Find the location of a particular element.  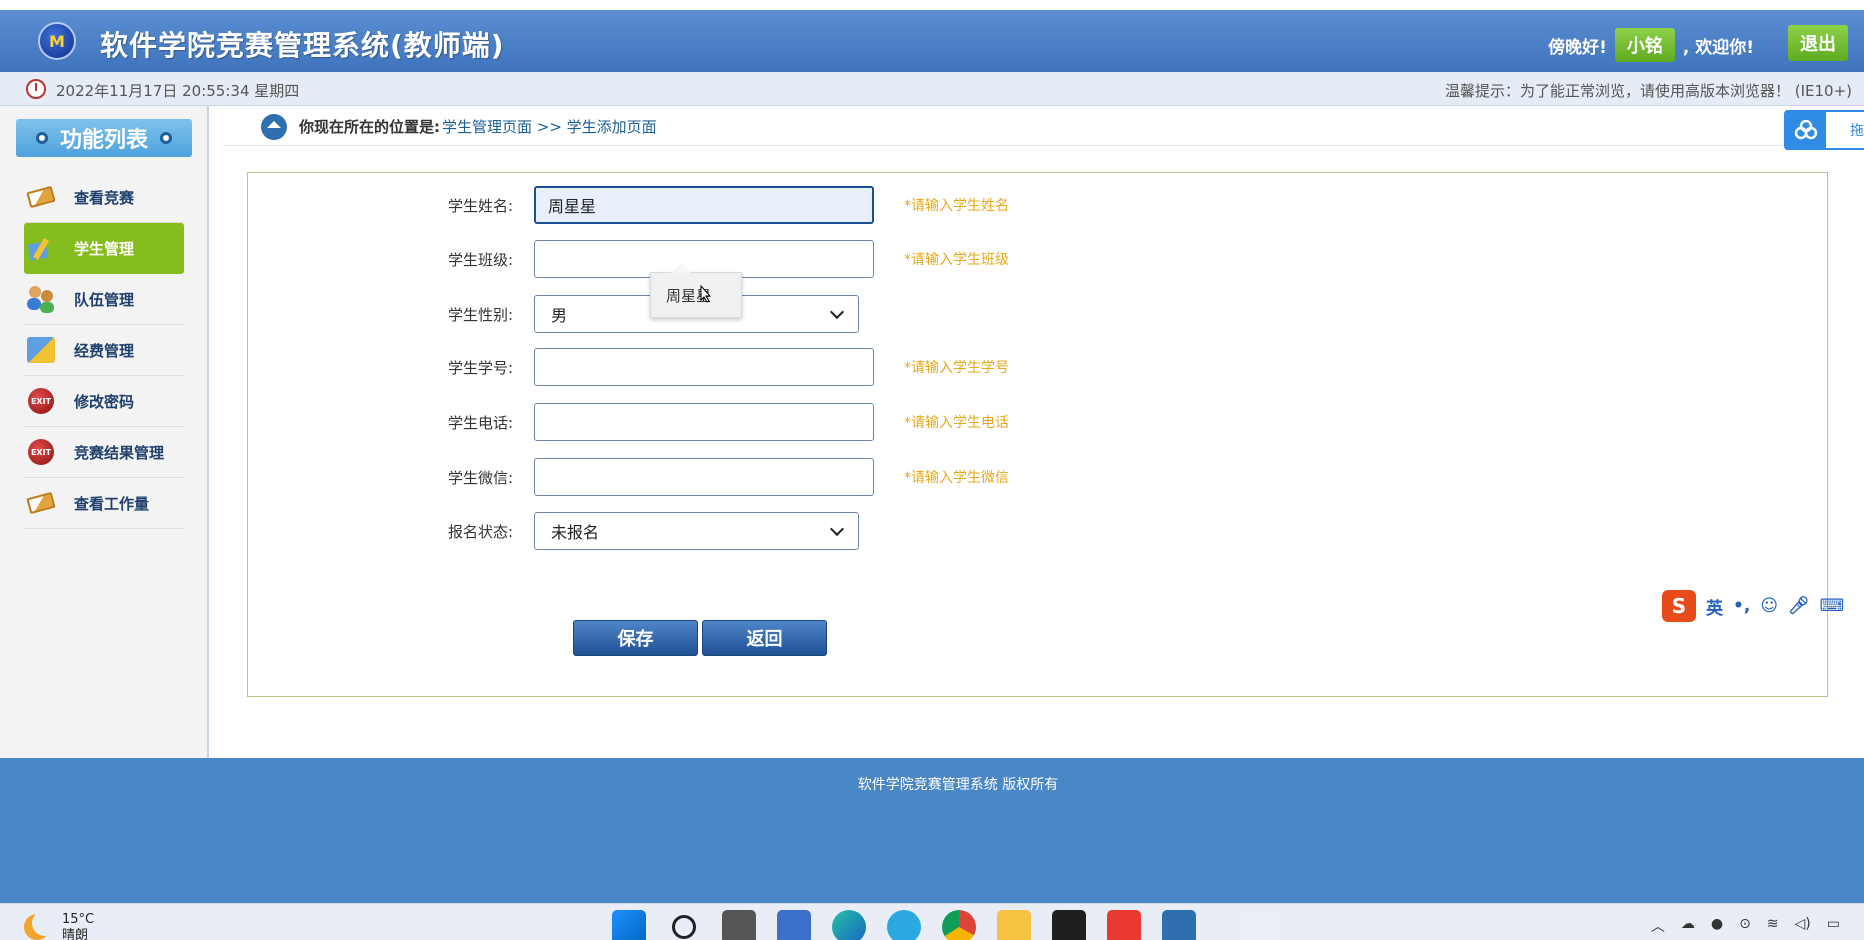

sidebar-title: 功能列表 is located at coordinates (104, 138).